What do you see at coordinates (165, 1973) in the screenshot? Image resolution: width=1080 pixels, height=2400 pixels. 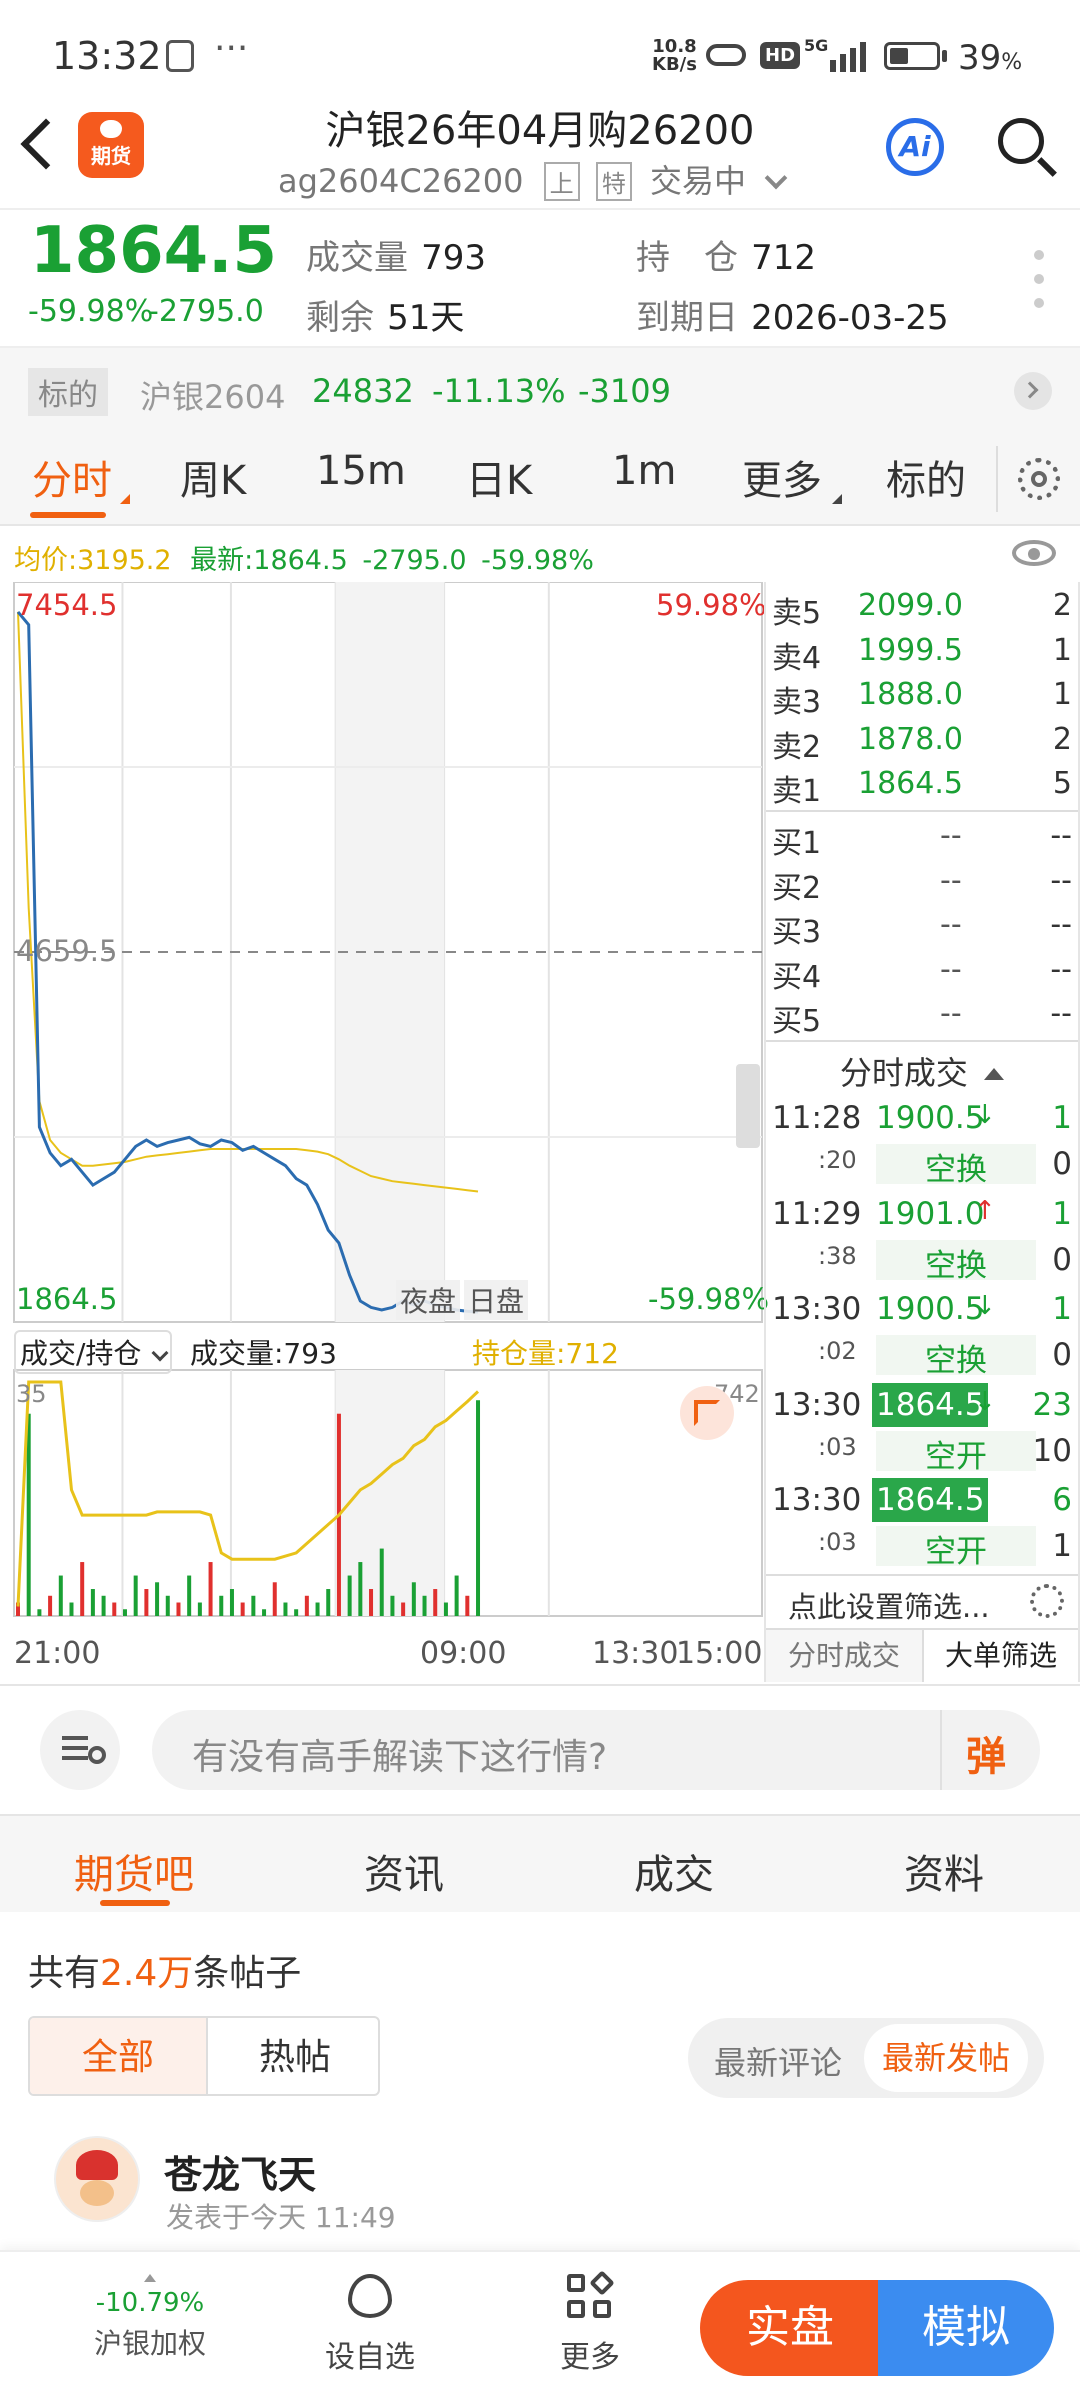 I see `post-count: 共有2.4万条帖子` at bounding box center [165, 1973].